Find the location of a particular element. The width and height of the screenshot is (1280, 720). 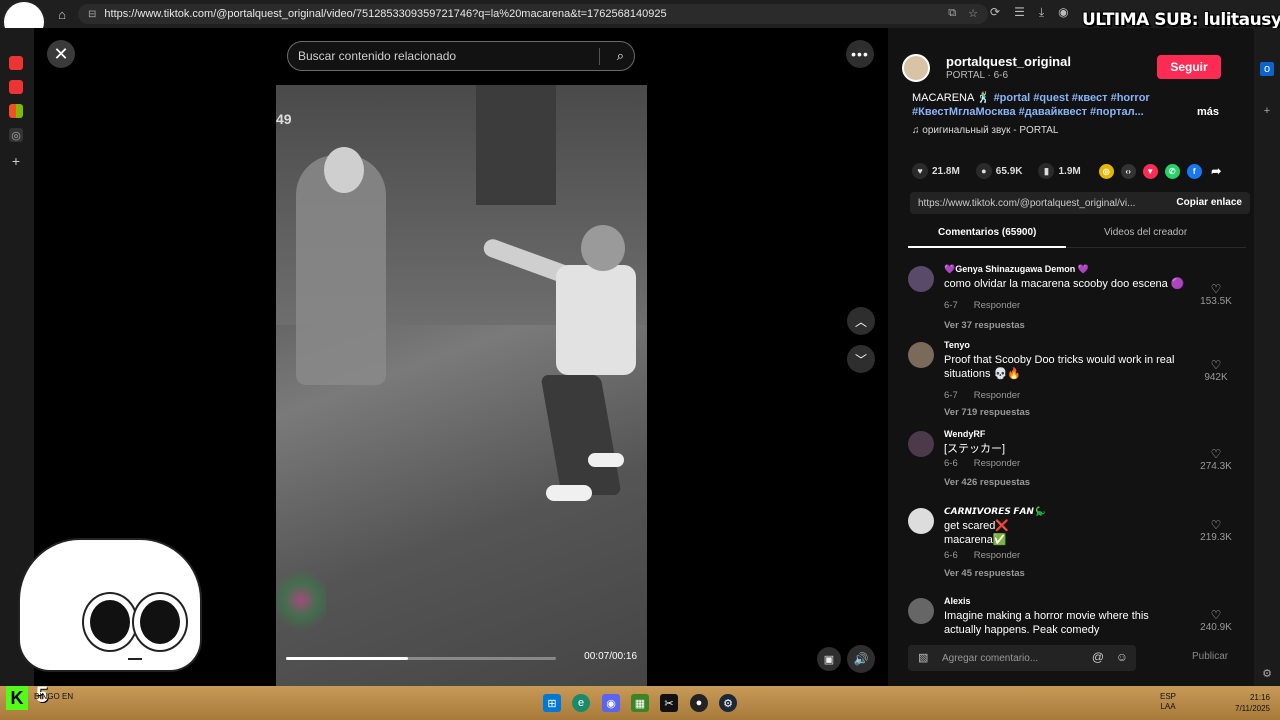

settings-icon: ⚙ is located at coordinates (1267, 673).